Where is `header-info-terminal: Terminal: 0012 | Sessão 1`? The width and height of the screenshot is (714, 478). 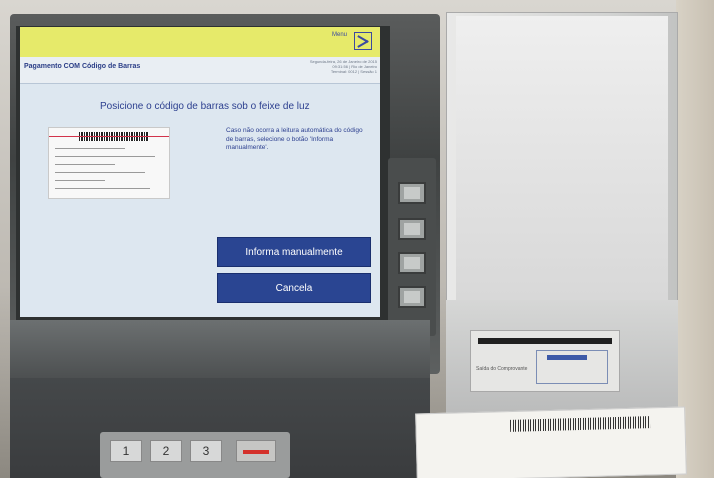 header-info-terminal: Terminal: 0012 | Sessão 1 is located at coordinates (353, 71).